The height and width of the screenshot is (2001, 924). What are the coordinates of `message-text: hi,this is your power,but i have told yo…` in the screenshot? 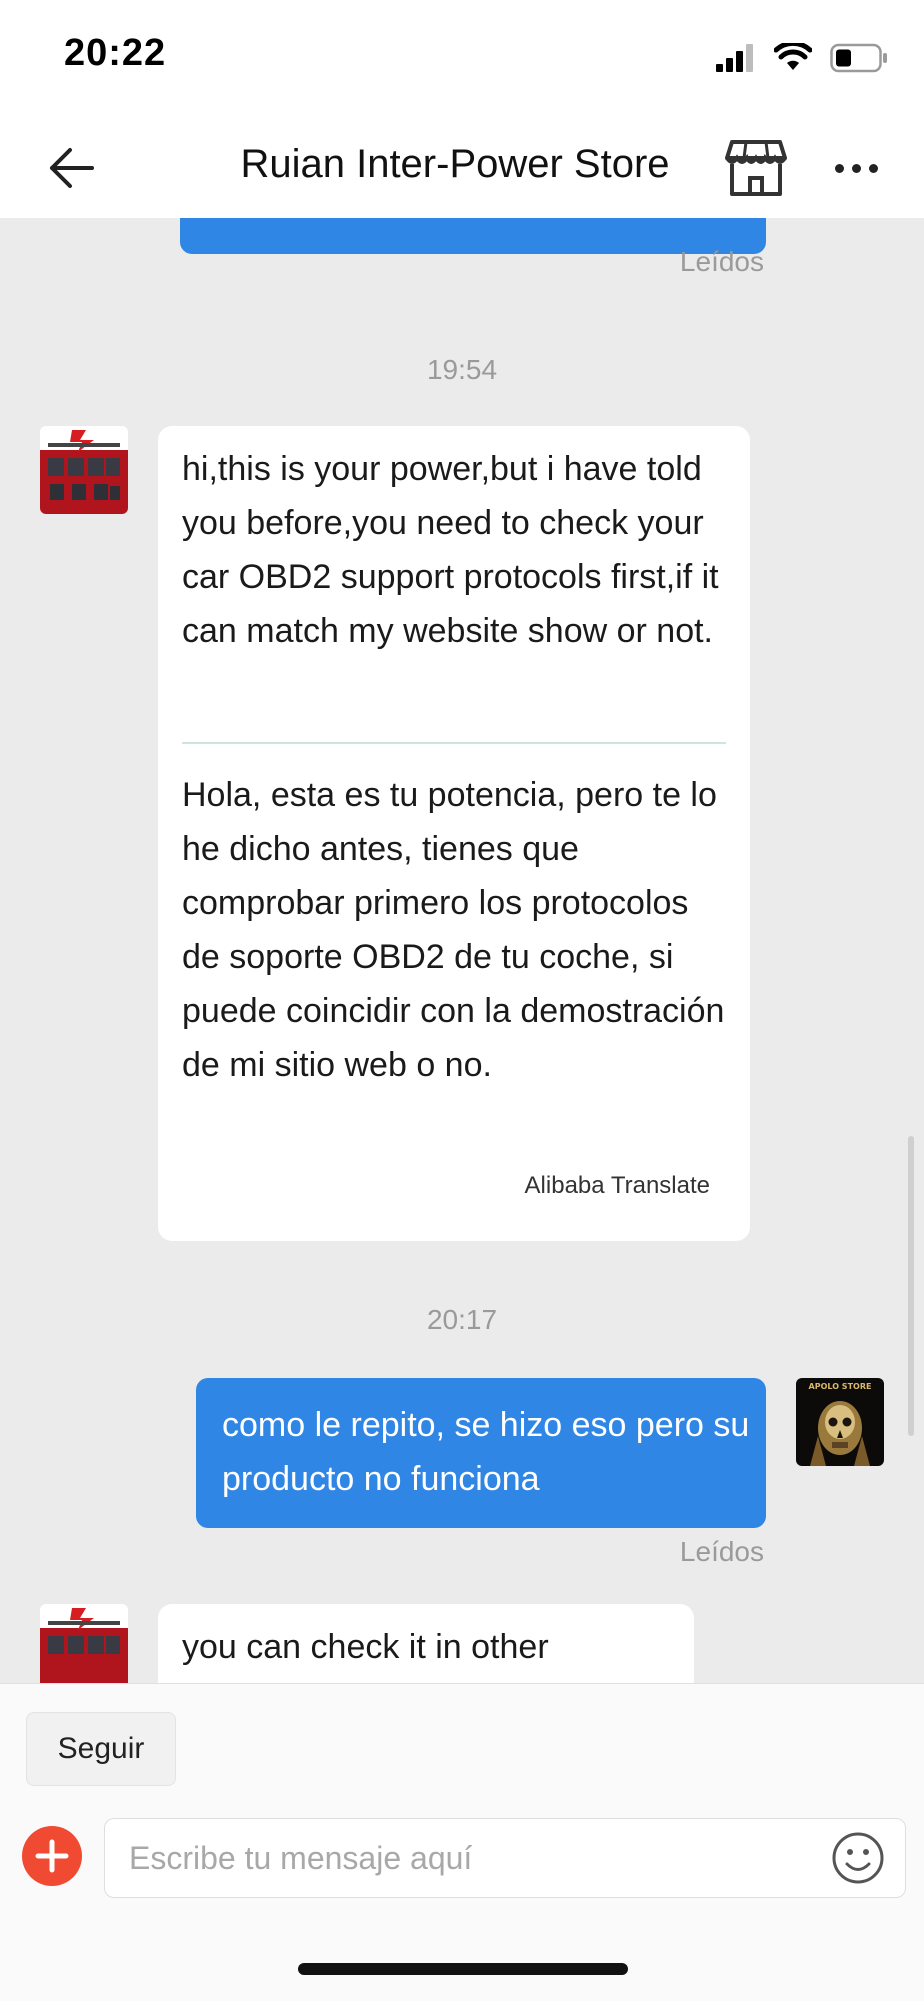 It's located at (450, 550).